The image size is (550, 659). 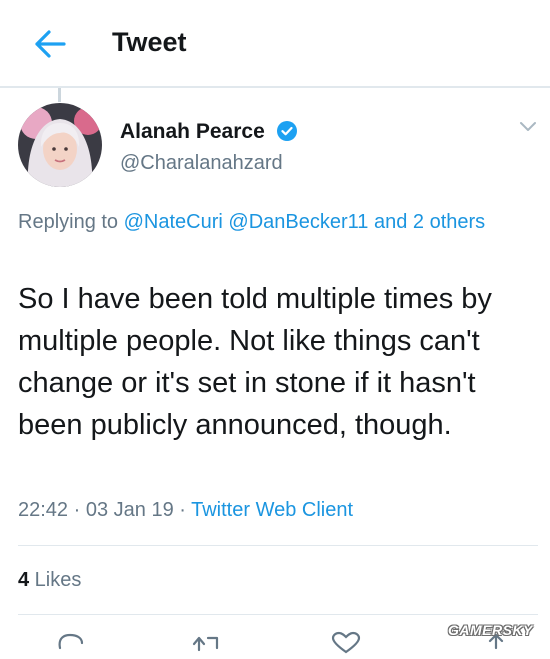 I want to click on author-handle: @Charalanahzard, so click(x=201, y=163).